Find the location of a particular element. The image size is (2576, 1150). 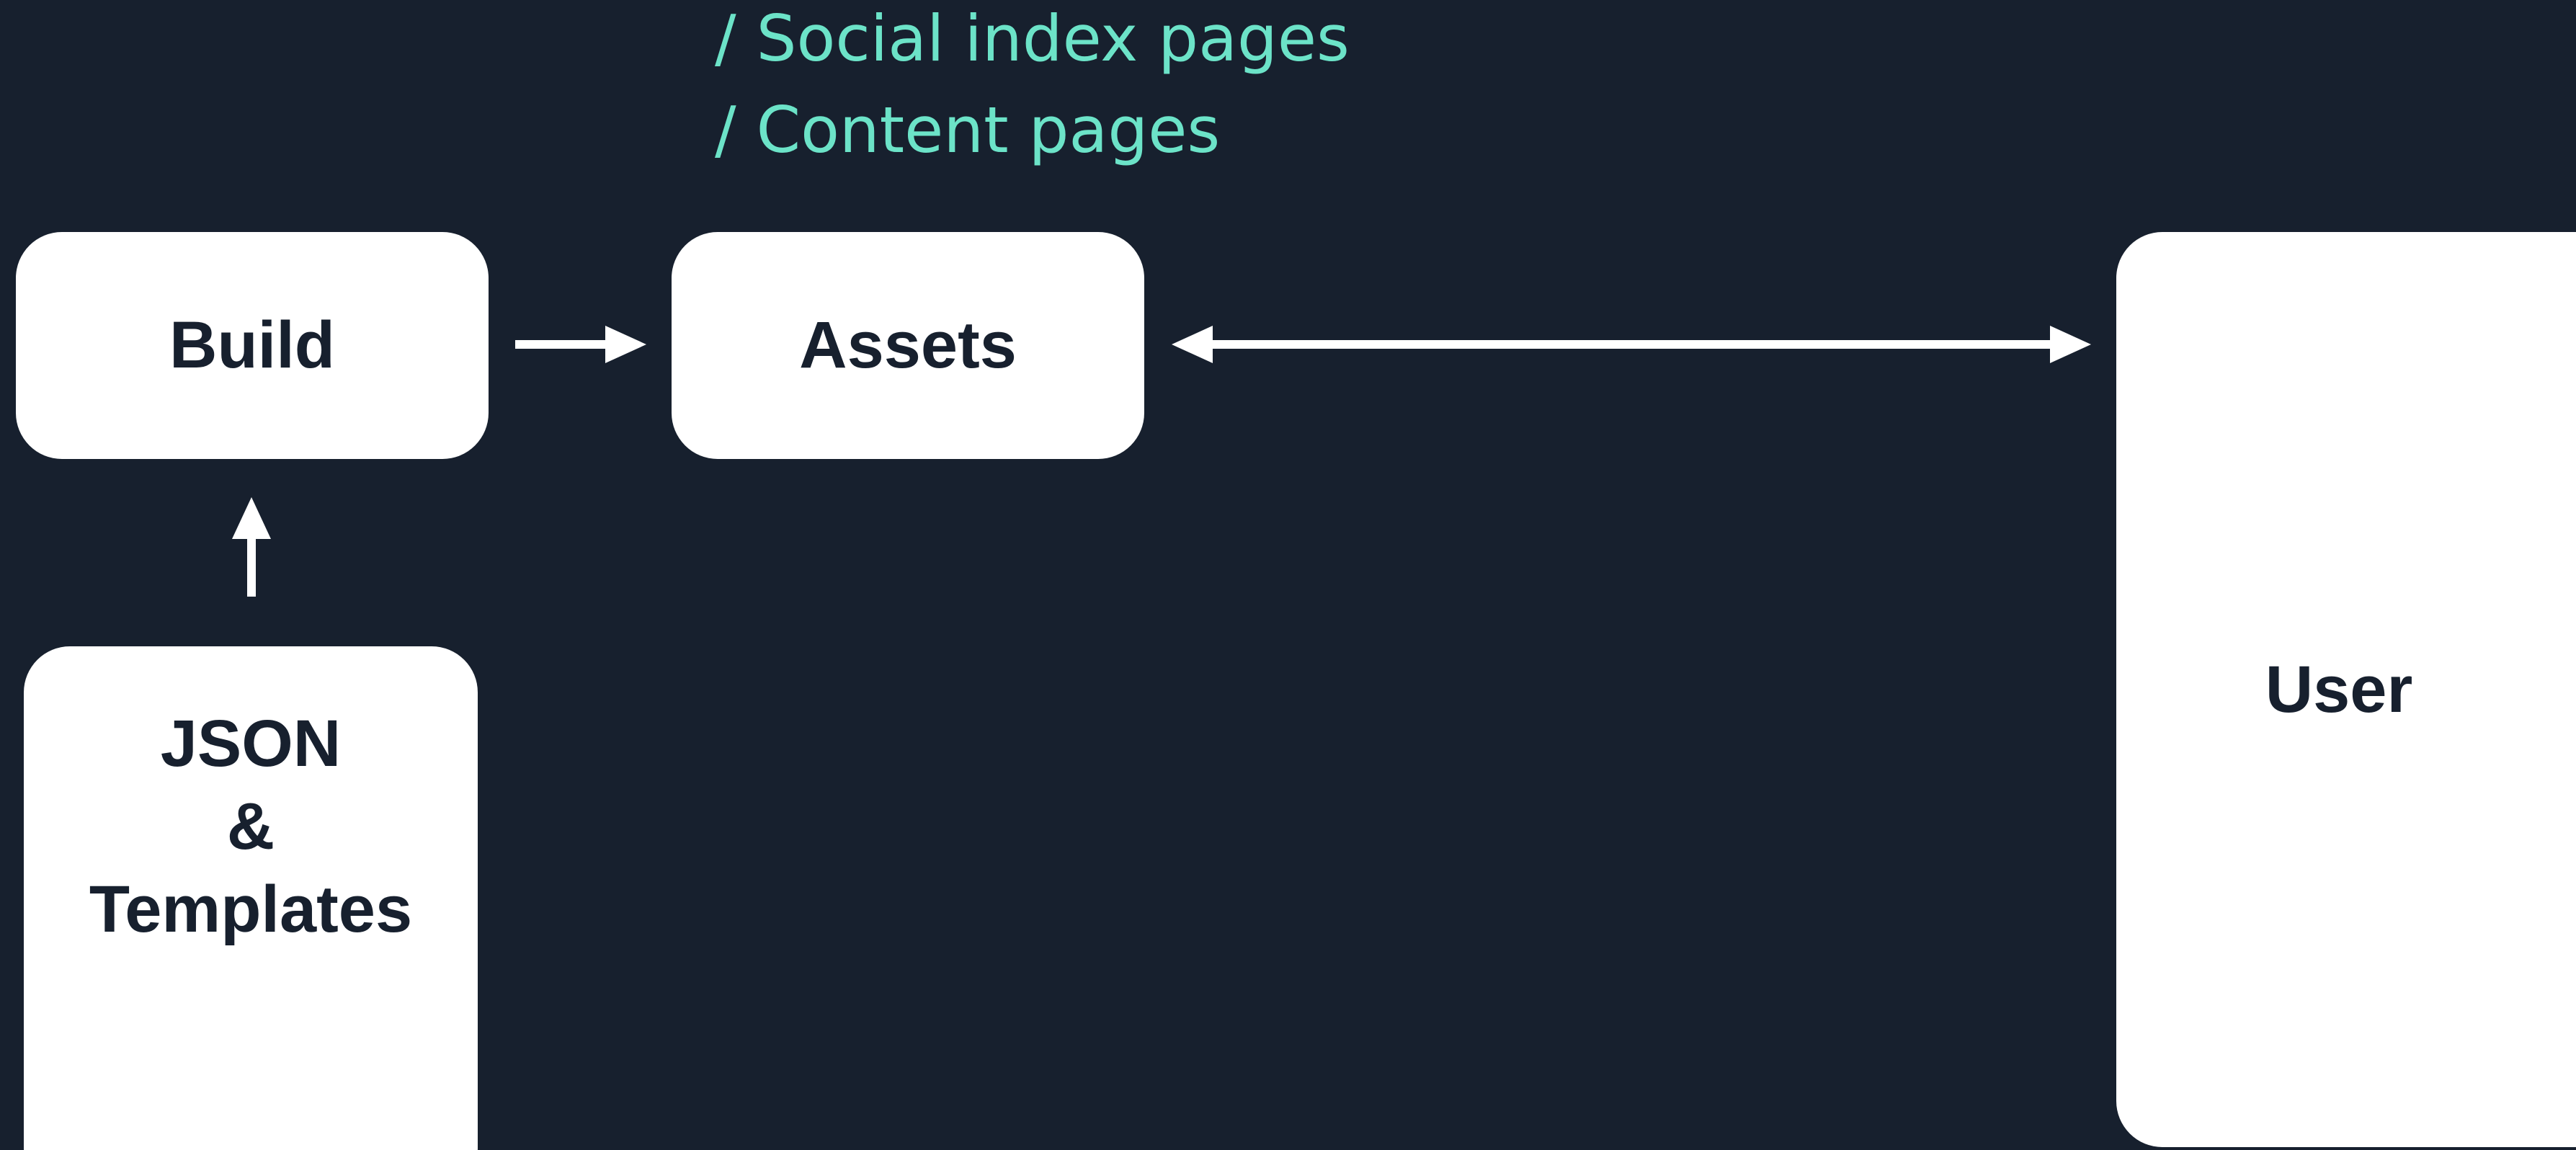

ampersand-label-line: & is located at coordinates (250, 826).